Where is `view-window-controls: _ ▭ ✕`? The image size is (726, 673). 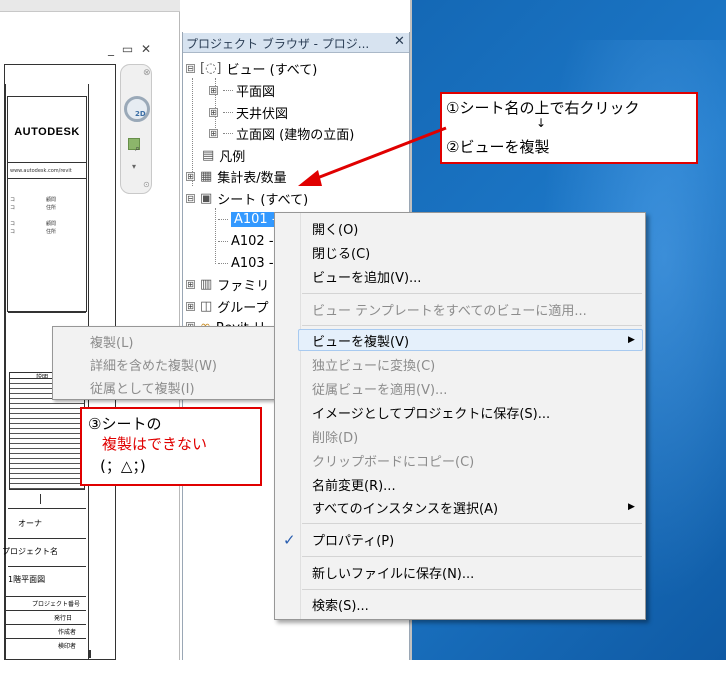
view-window-controls: _ ▭ ✕ is located at coordinates (130, 49).